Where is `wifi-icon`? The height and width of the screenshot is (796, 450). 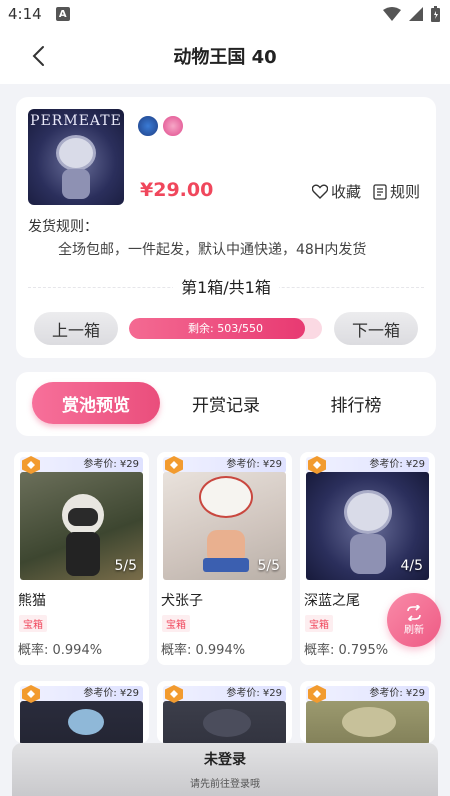 wifi-icon is located at coordinates (392, 14).